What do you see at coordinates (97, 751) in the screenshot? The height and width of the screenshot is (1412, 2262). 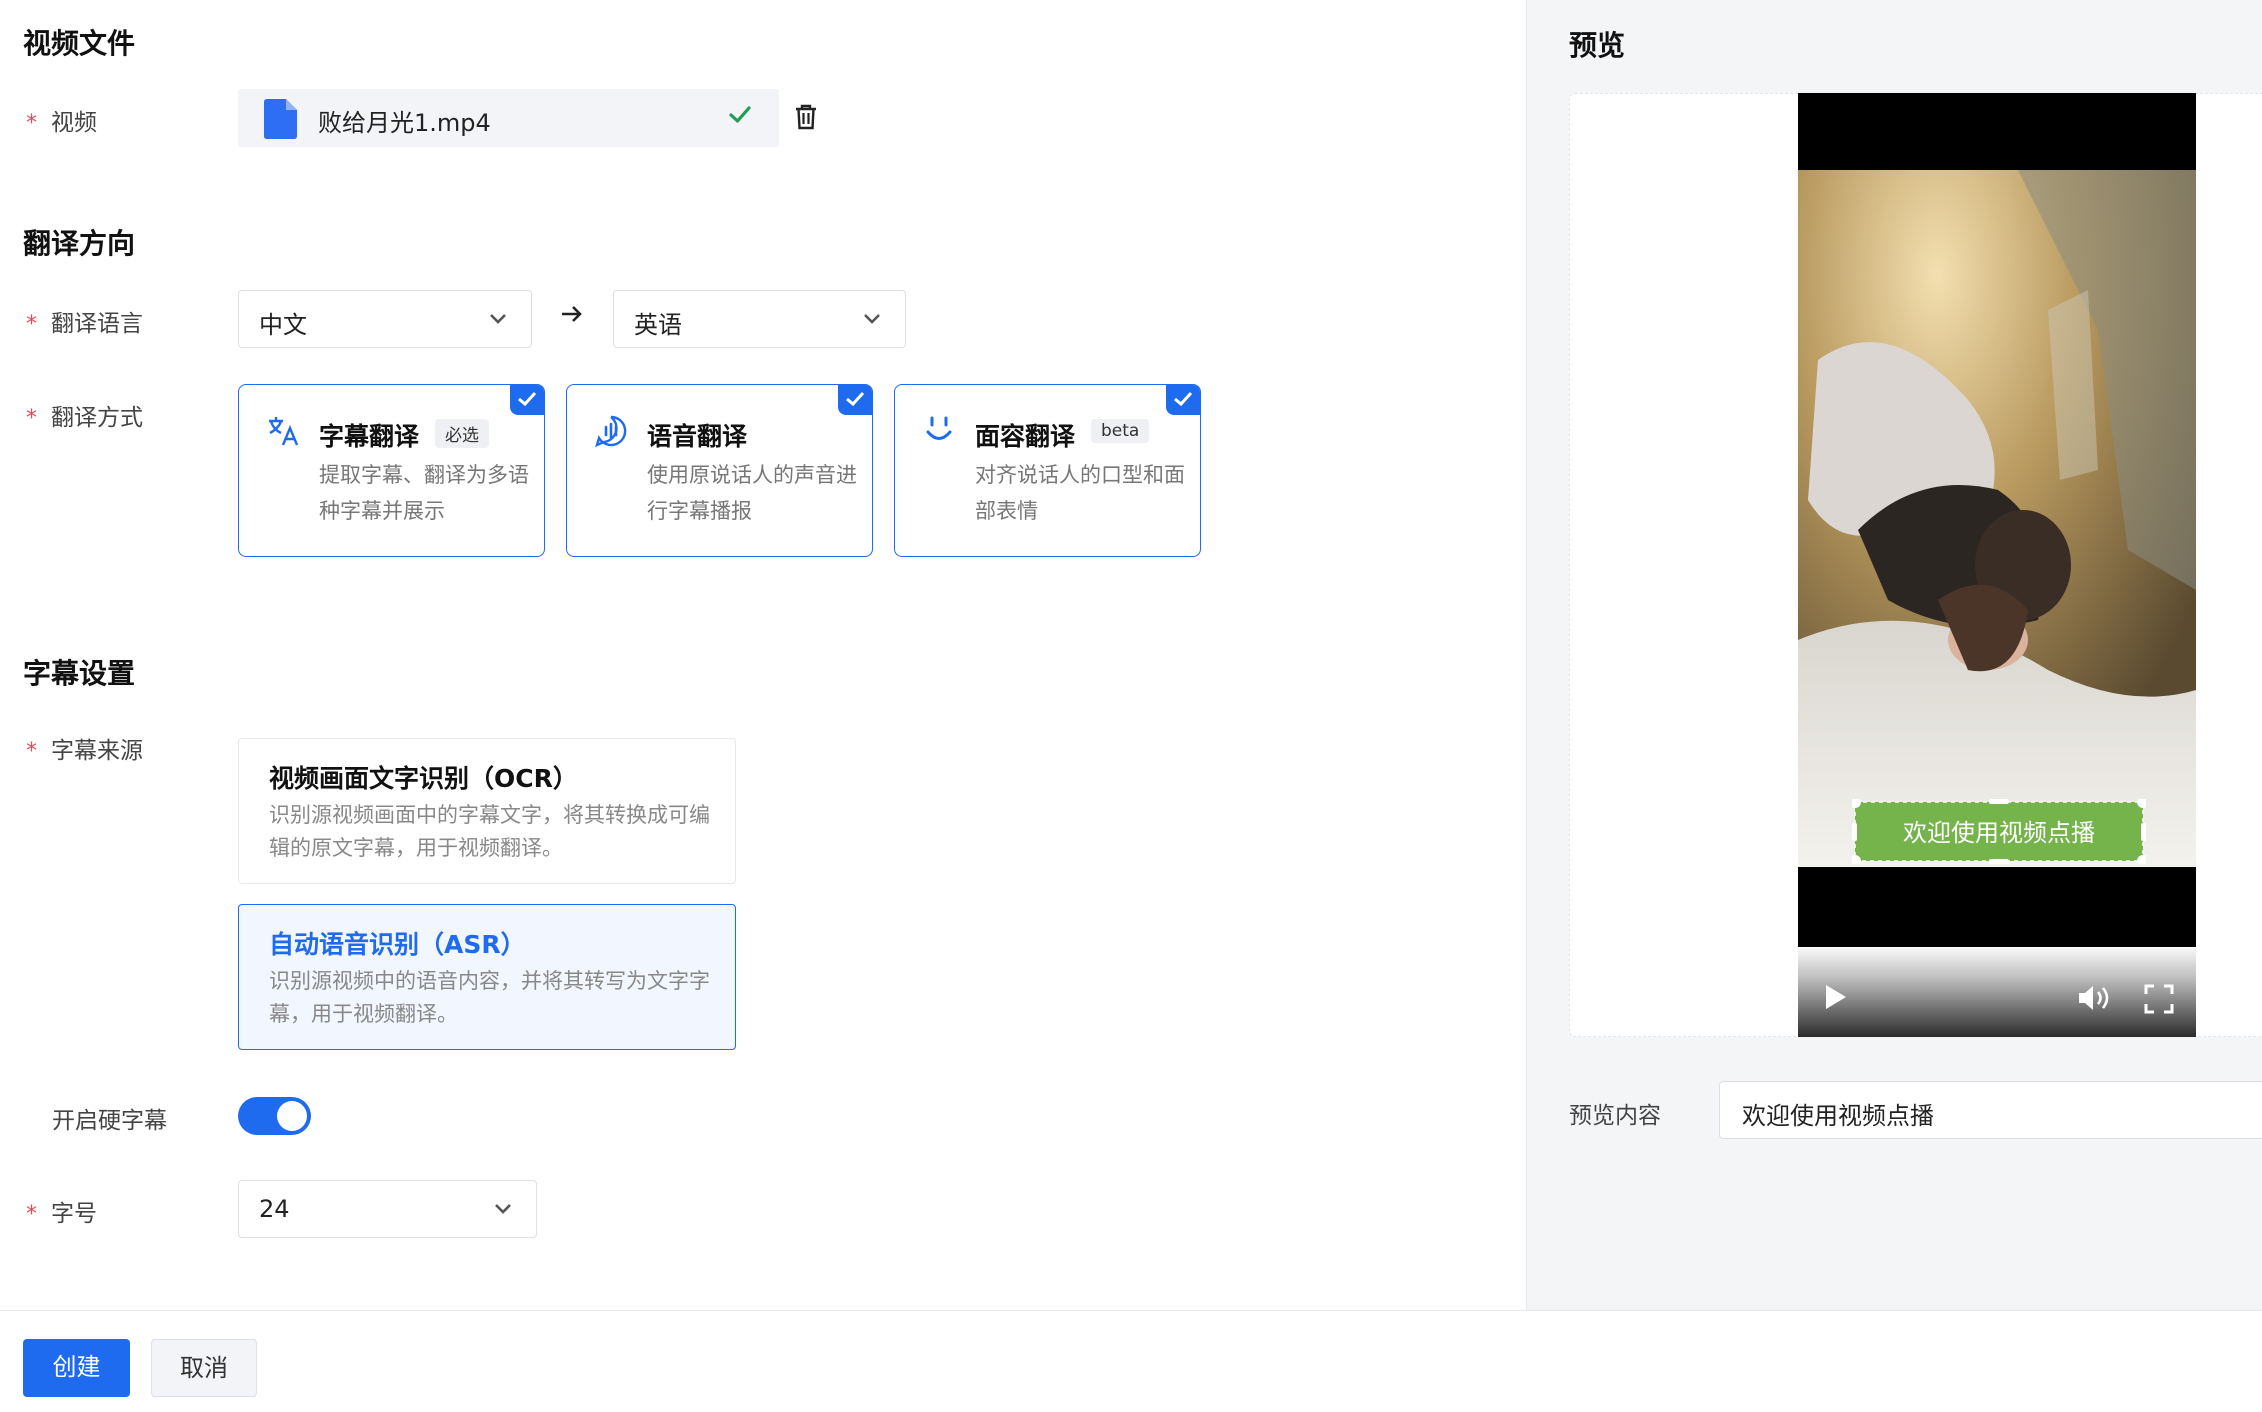 I see `source-label: 字幕来源` at bounding box center [97, 751].